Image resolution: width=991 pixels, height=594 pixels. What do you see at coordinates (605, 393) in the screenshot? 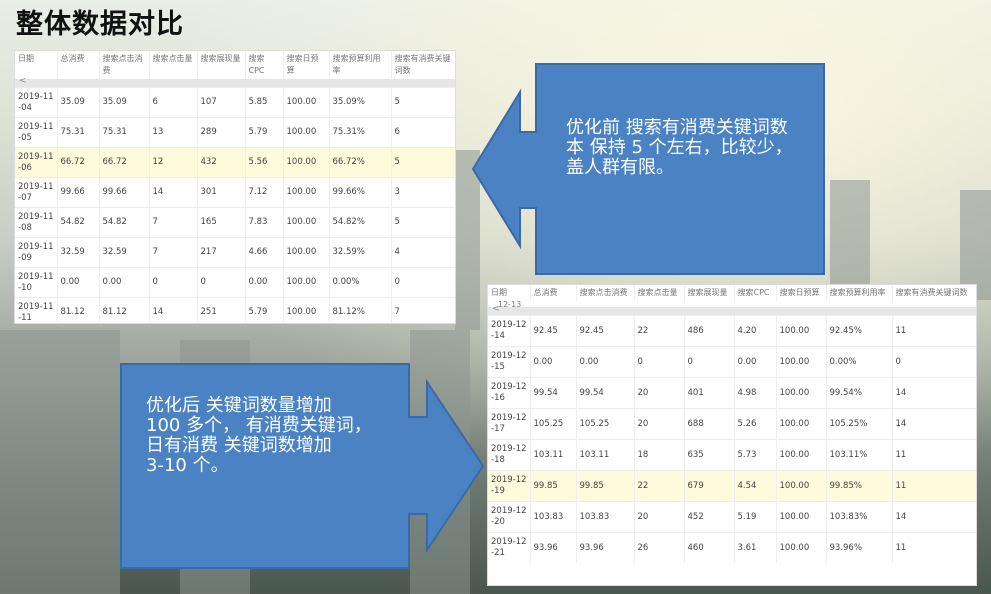
I see `table-cell: 99.54` at bounding box center [605, 393].